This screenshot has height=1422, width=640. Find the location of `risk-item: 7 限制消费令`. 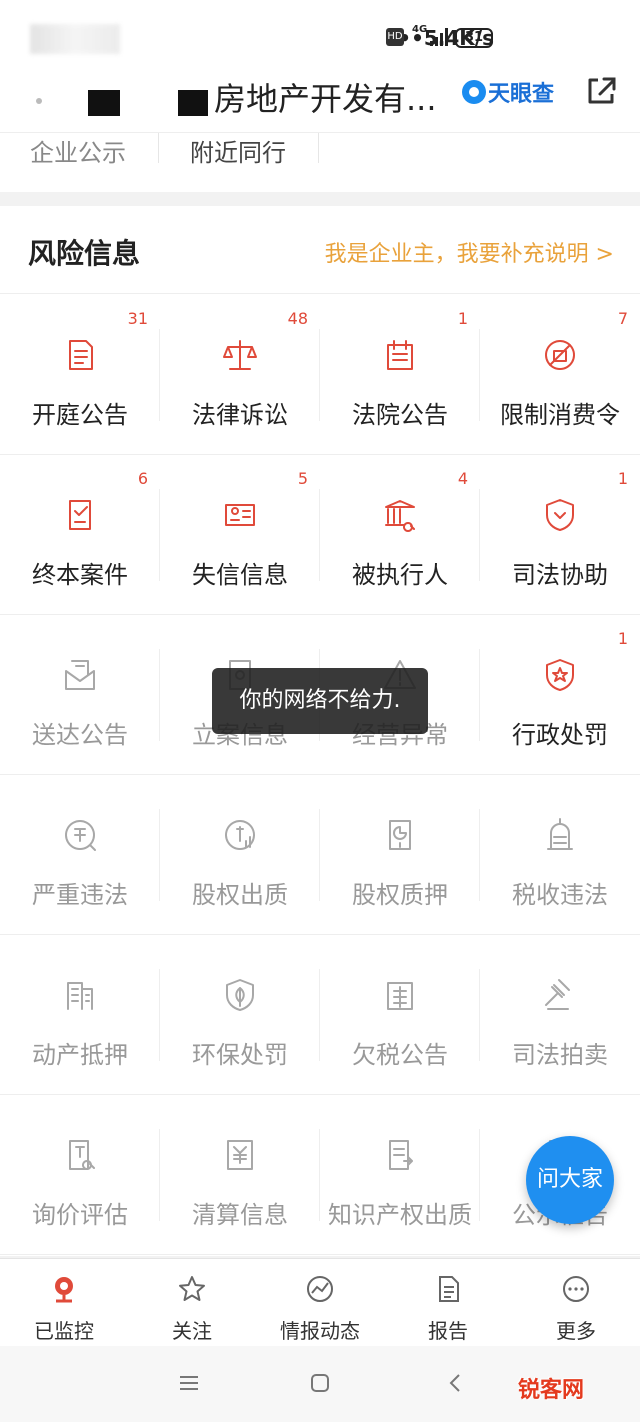

risk-item: 7 限制消费令 is located at coordinates (560, 375).